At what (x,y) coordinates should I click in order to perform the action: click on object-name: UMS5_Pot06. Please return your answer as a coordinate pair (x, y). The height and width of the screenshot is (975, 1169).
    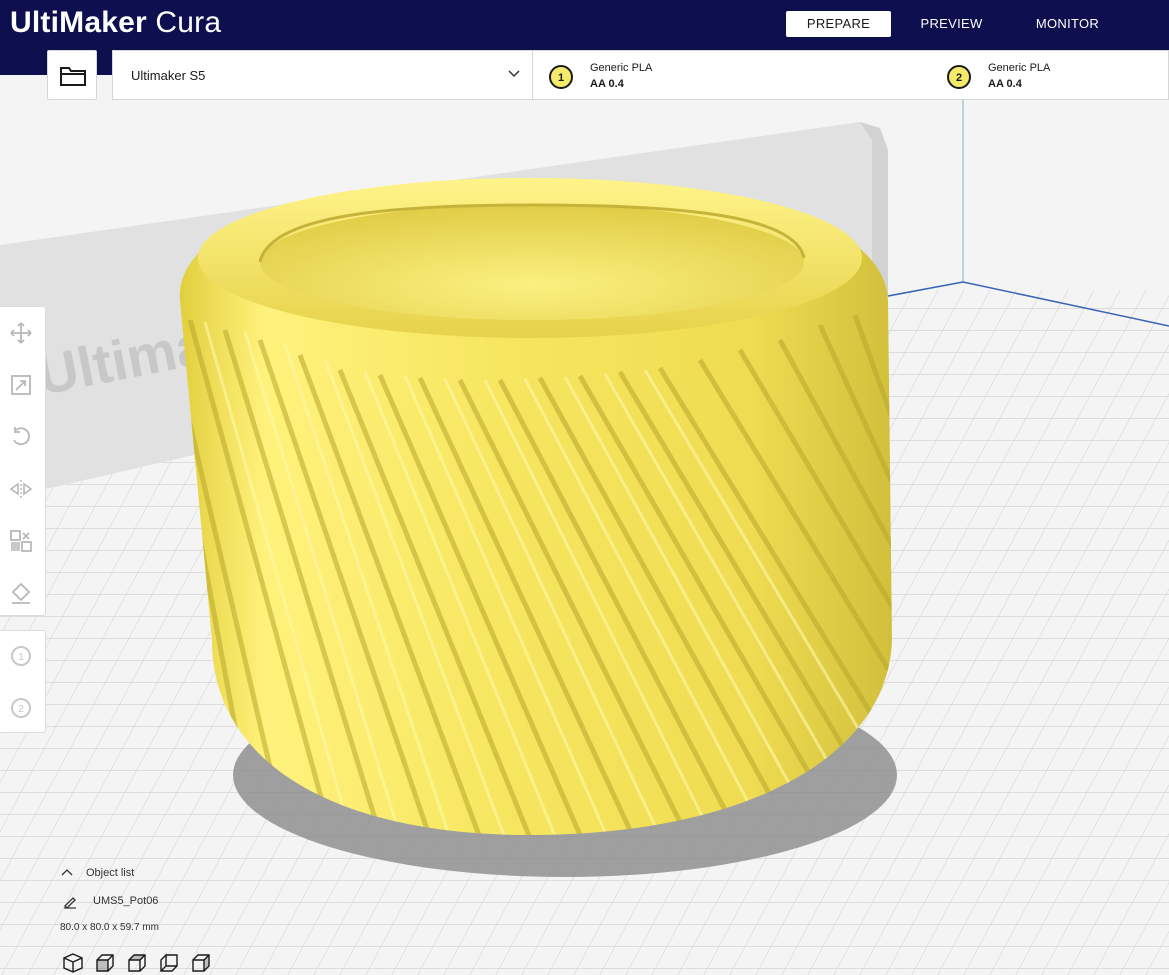
    Looking at the image, I should click on (125, 901).